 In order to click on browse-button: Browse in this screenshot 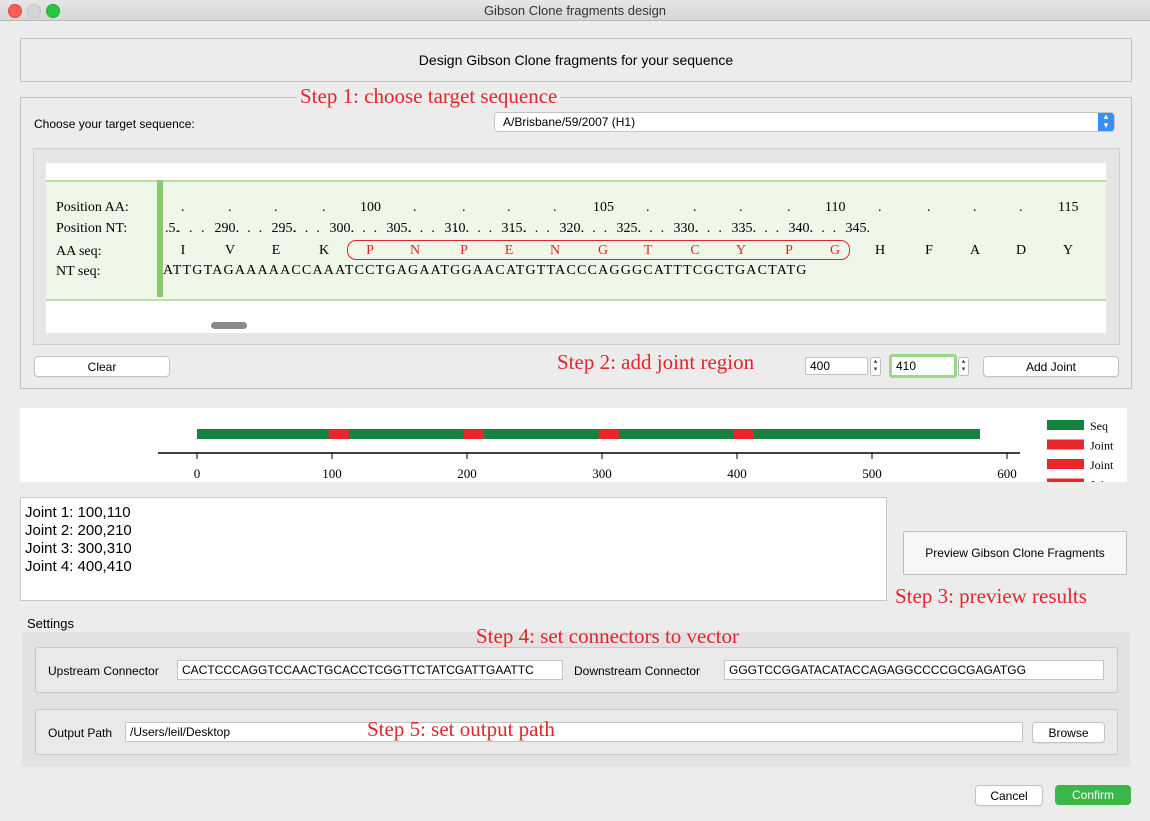, I will do `click(1068, 732)`.